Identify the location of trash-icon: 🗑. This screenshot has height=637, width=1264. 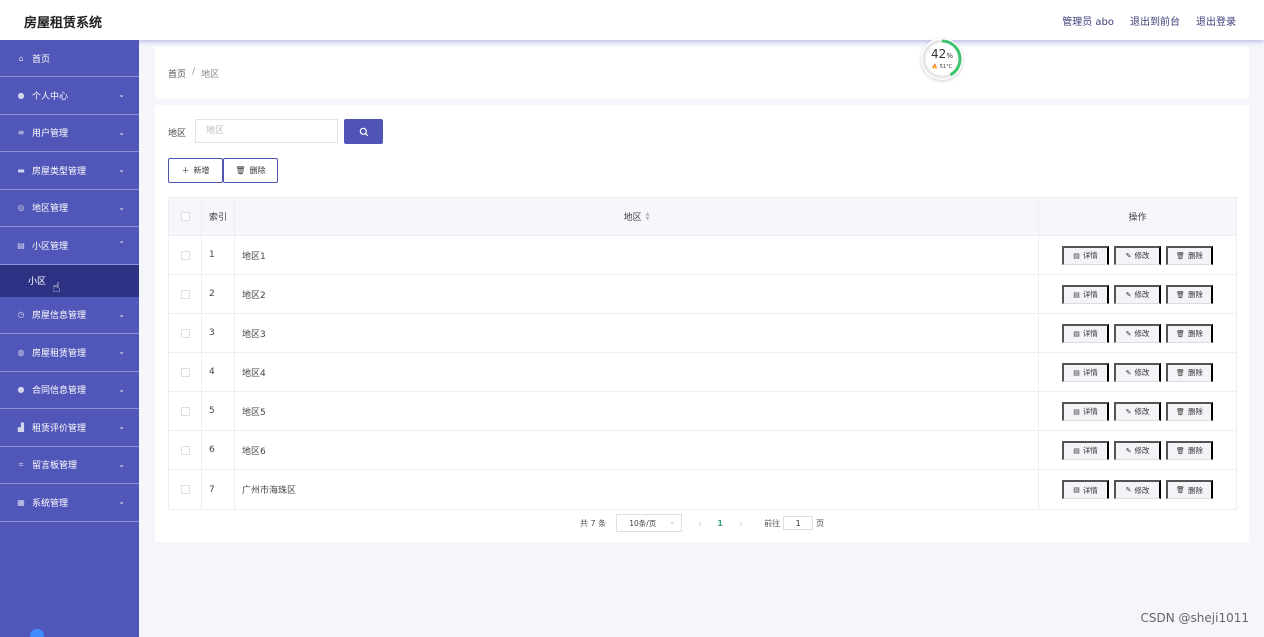
(1180, 372).